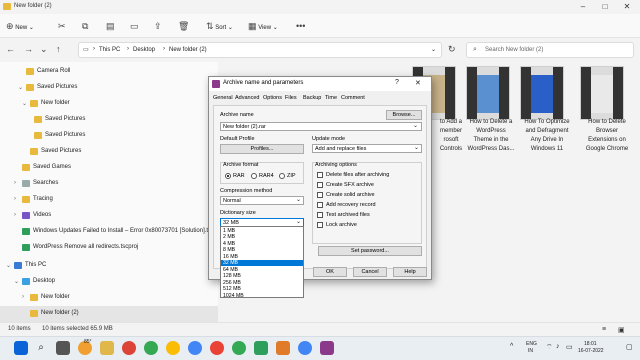 This screenshot has height=360, width=640. What do you see at coordinates (591, 351) in the screenshot?
I see `clock-date: 16-07-2022` at bounding box center [591, 351].